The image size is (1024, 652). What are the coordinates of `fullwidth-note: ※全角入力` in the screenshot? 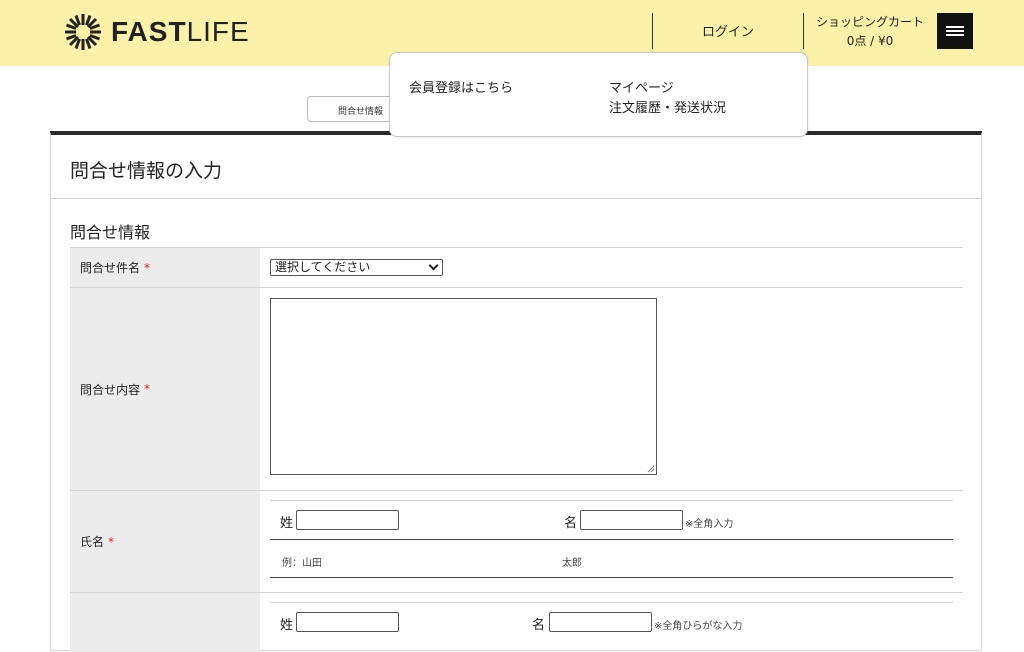 It's located at (709, 524).